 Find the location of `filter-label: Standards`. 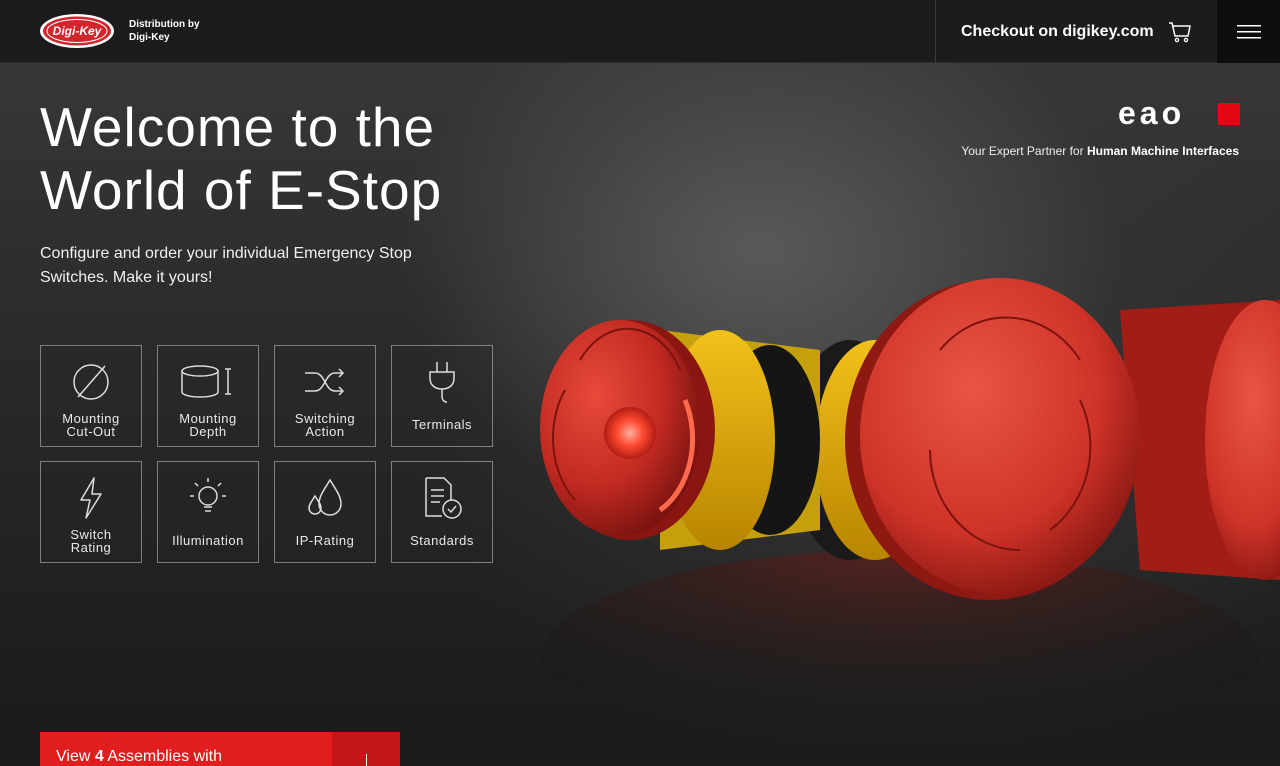

filter-label: Standards is located at coordinates (442, 540).